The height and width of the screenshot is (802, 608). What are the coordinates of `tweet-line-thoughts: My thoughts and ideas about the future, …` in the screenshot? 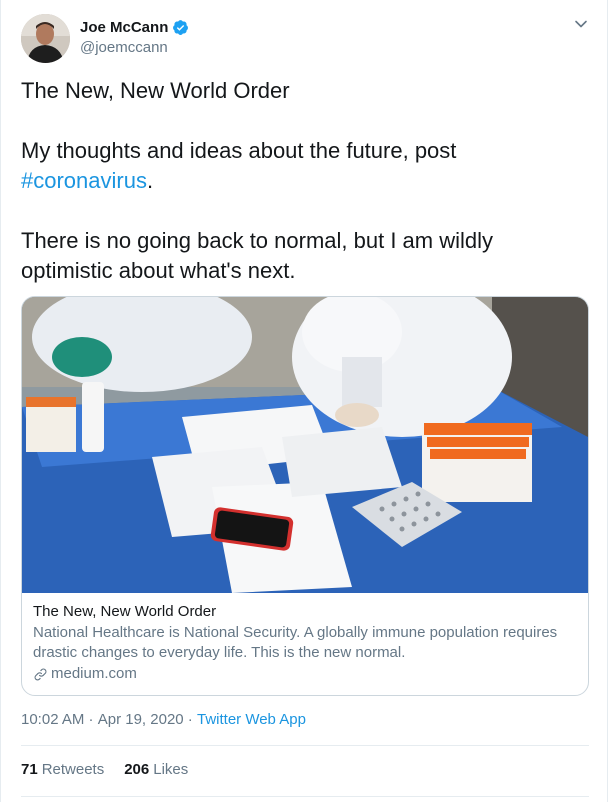 It's located at (301, 166).